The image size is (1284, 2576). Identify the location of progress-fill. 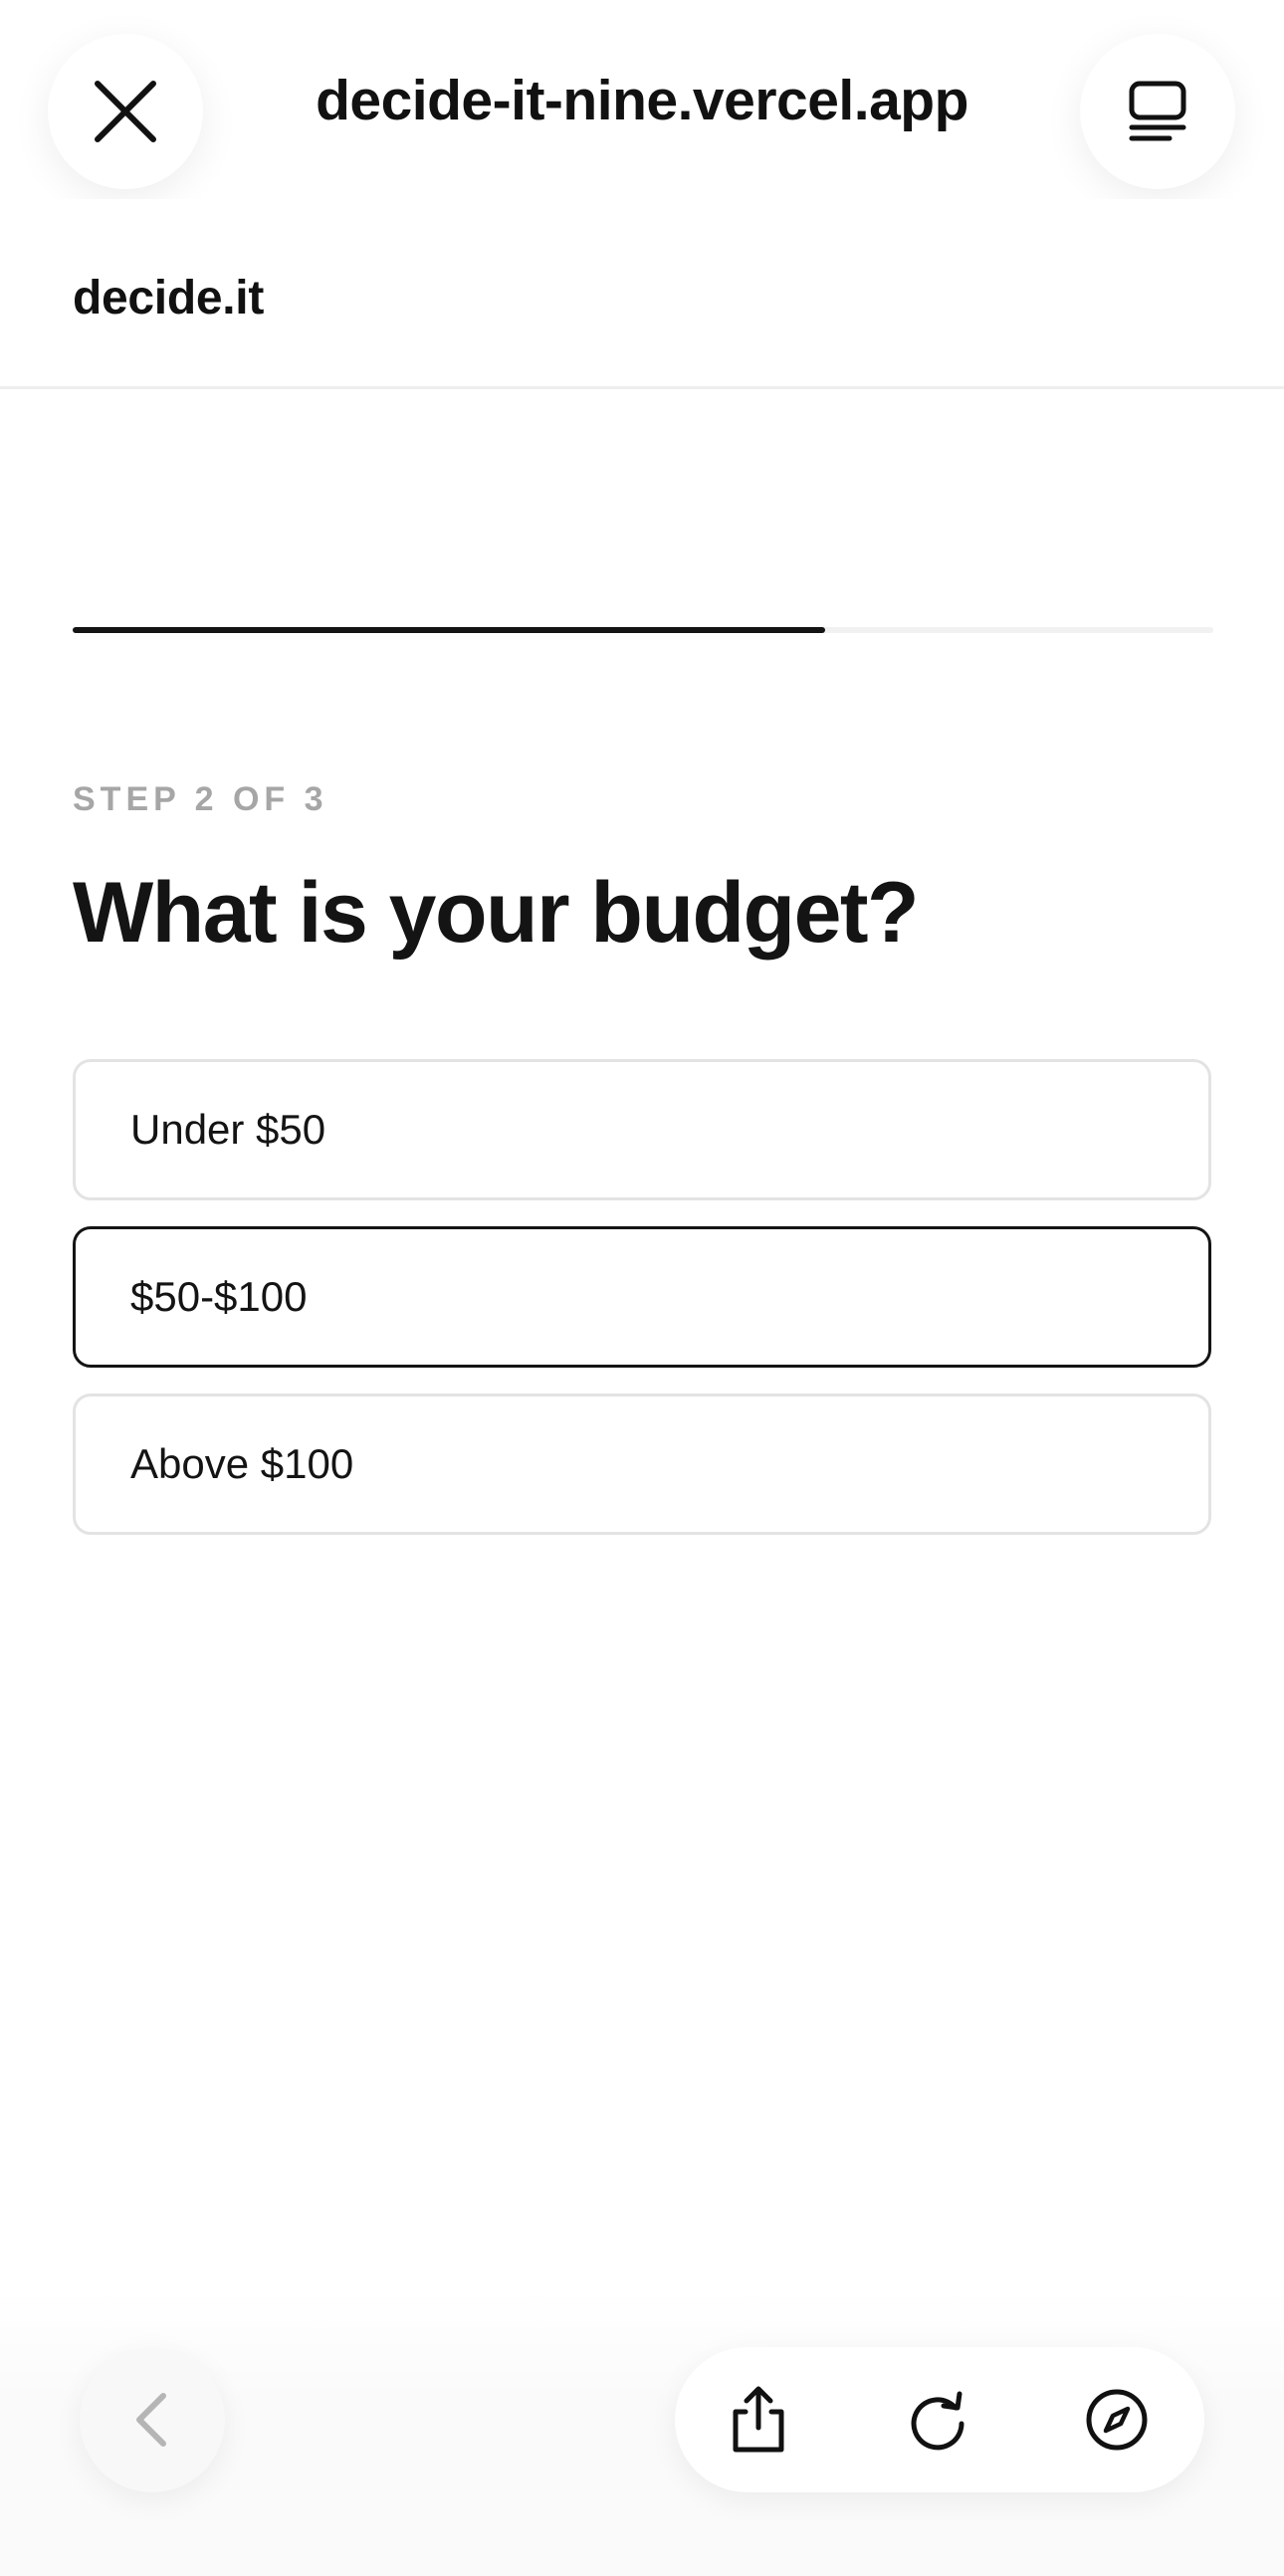
(449, 630).